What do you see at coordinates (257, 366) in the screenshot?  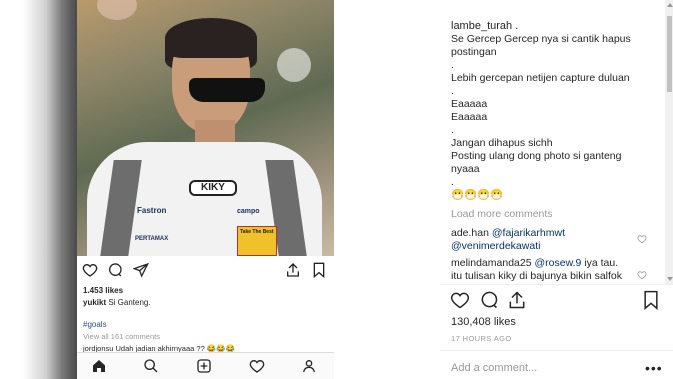 I see `activity-icon` at bounding box center [257, 366].